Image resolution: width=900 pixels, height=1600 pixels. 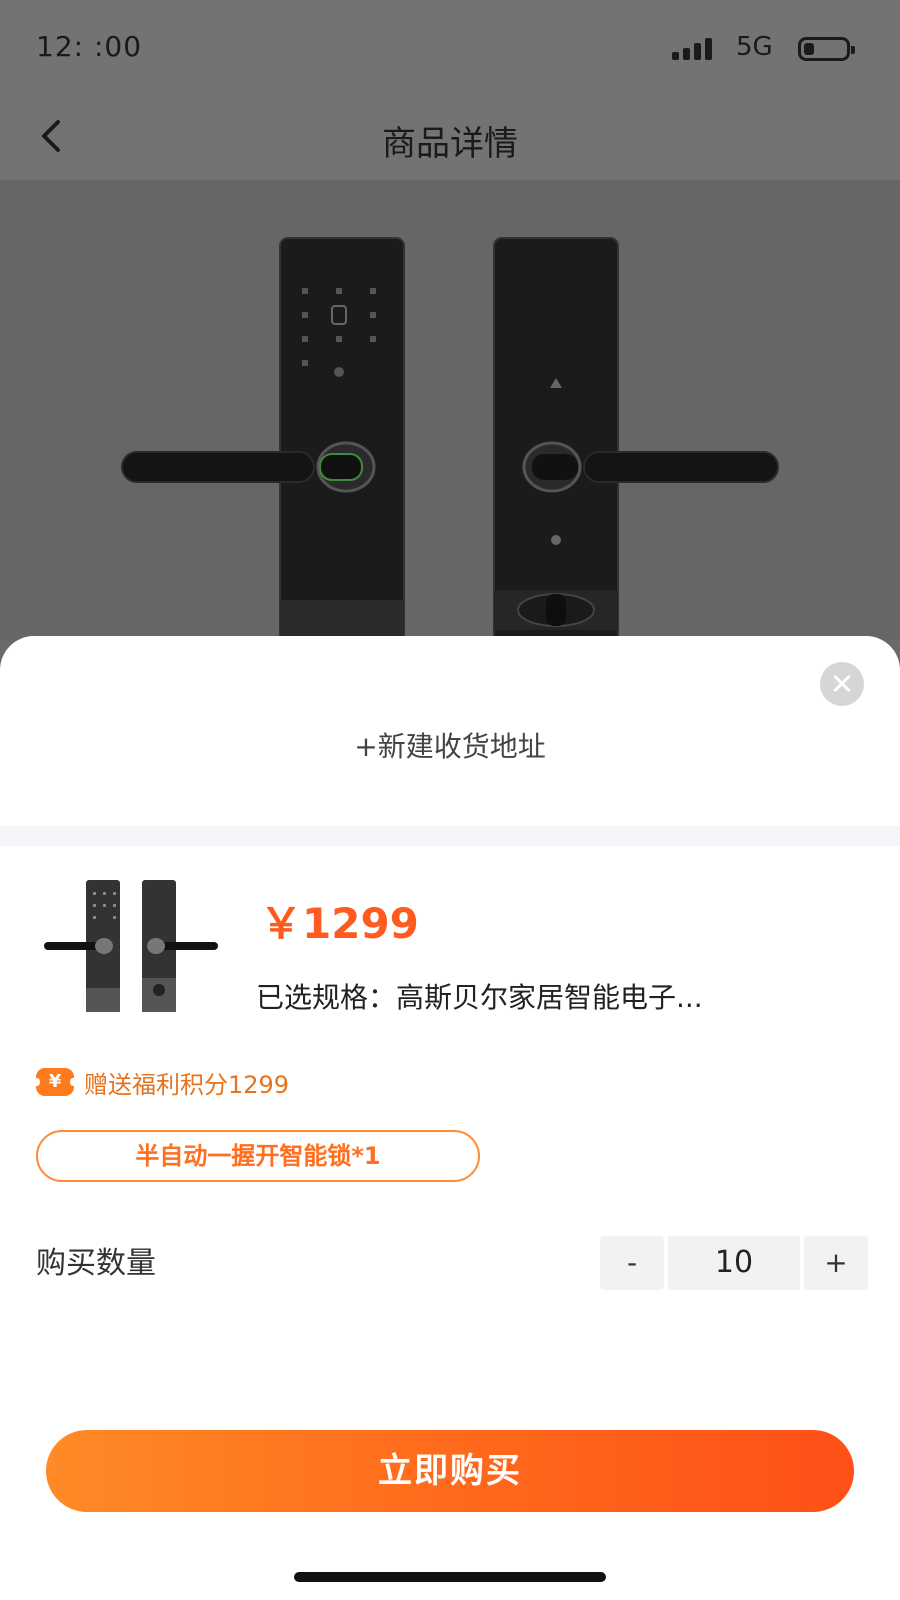 I want to click on gift-tag: 半自动一握开智能锁*1, so click(x=258, y=1156).